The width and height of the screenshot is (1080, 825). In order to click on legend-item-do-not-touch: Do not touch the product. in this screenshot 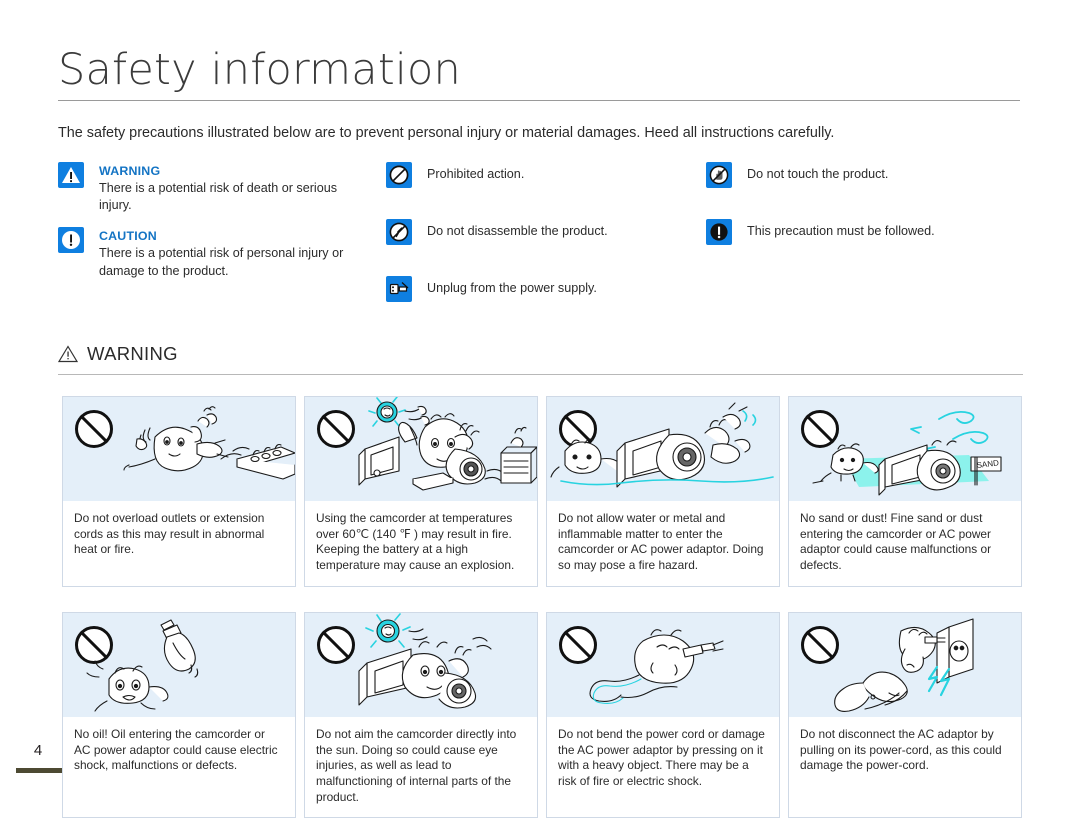, I will do `click(866, 175)`.